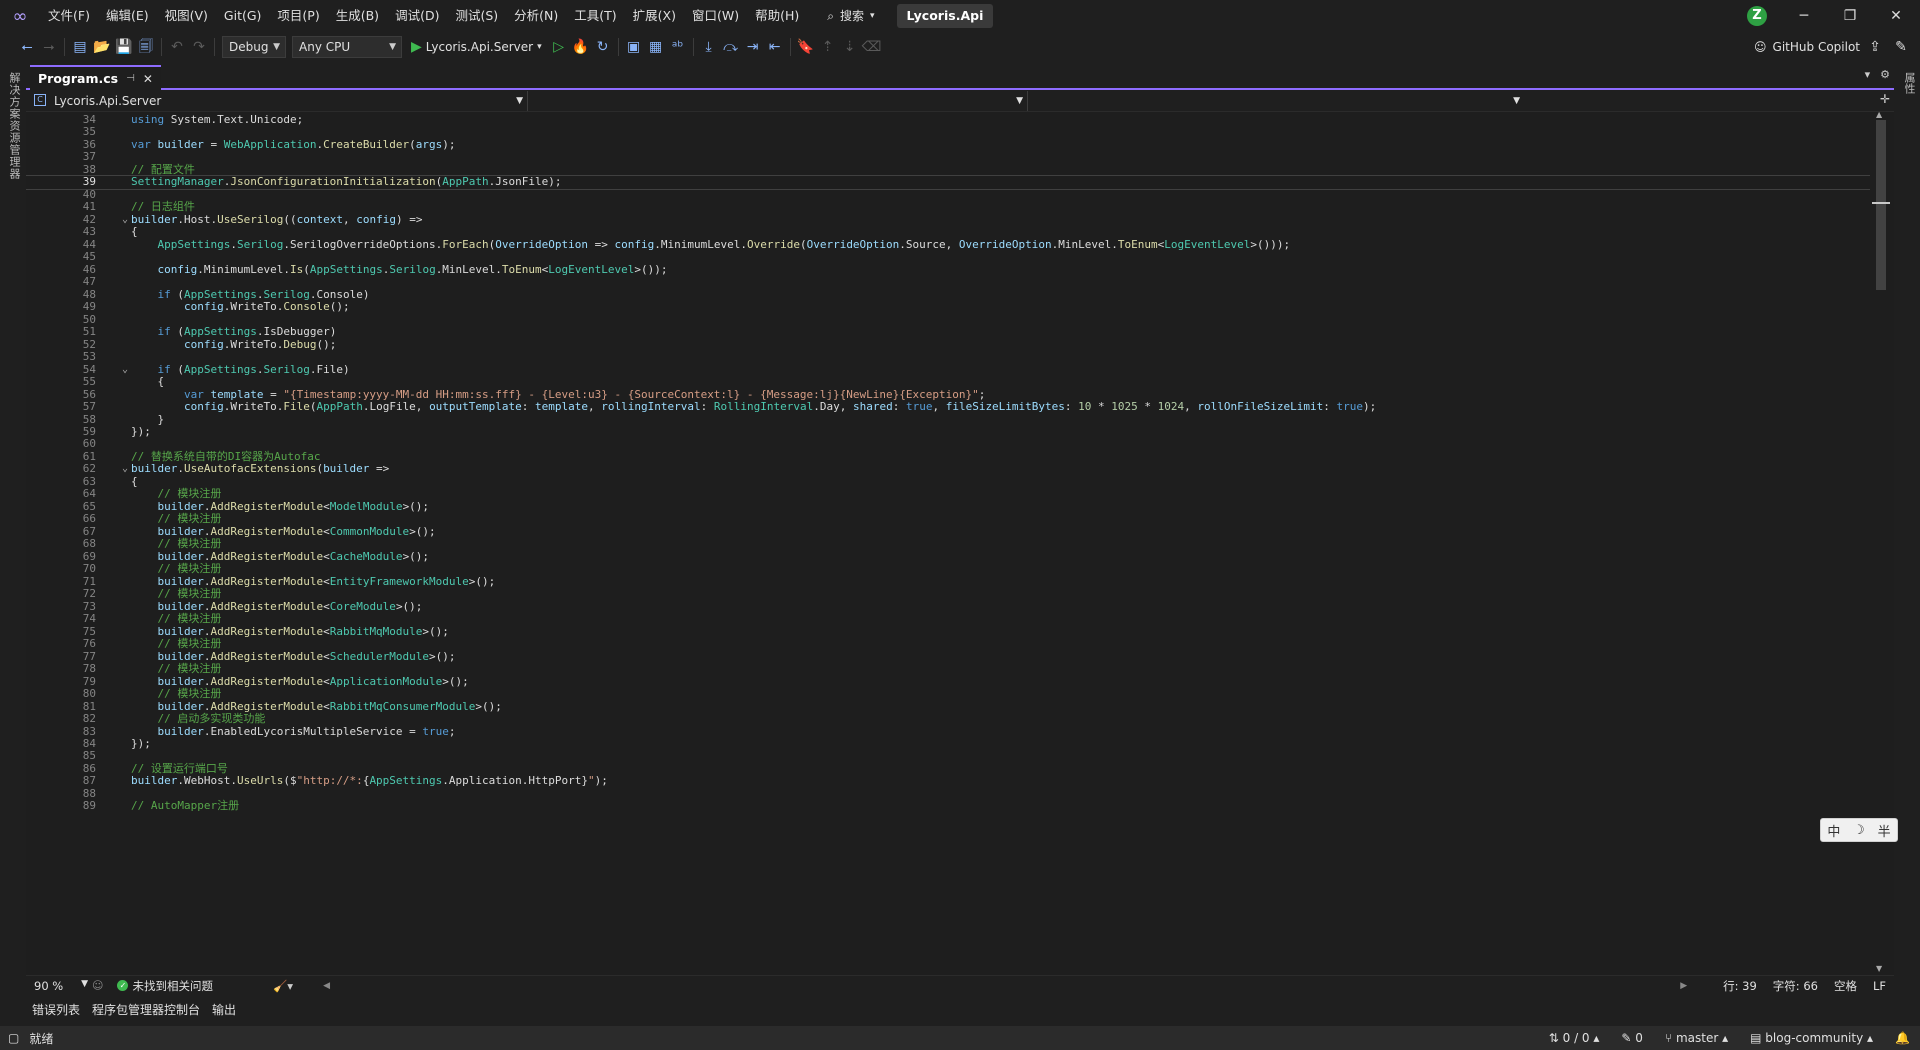 The image size is (1920, 1050). I want to click on code-line: 54 ⌄ if (AppSettings.Serilog.File), so click(948, 369).